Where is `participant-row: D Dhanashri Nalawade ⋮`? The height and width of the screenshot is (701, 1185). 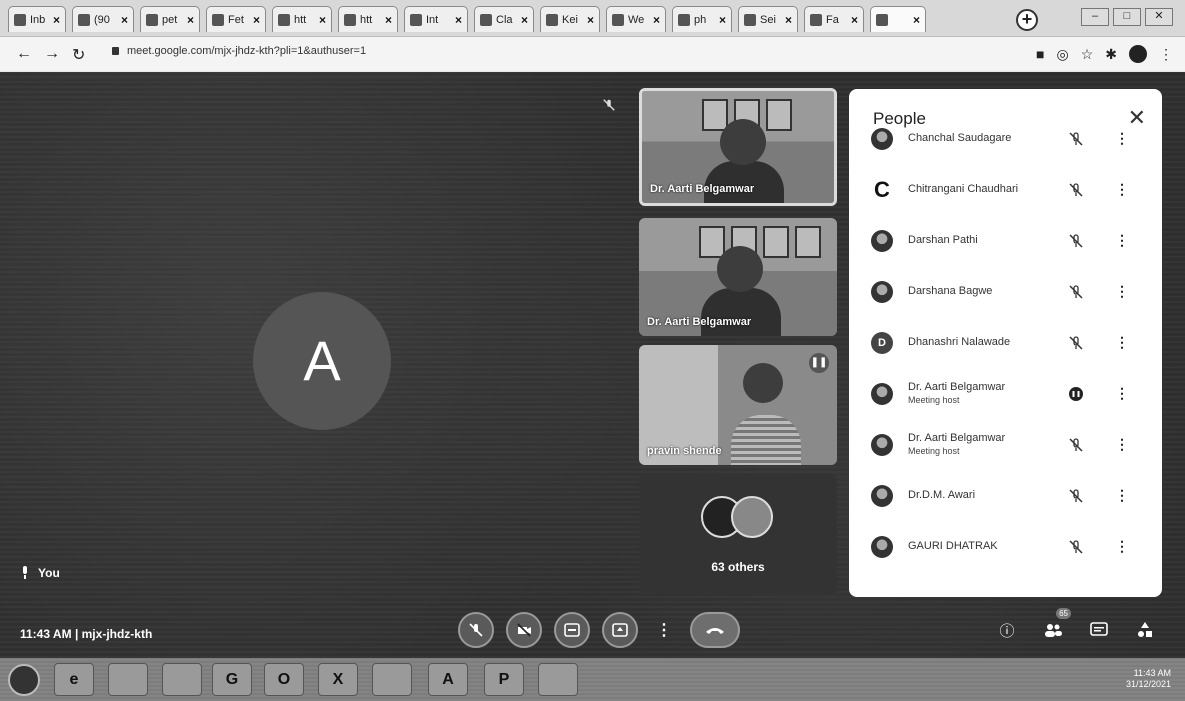
participant-row: D Dhanashri Nalawade ⋮ is located at coordinates (1005, 342).